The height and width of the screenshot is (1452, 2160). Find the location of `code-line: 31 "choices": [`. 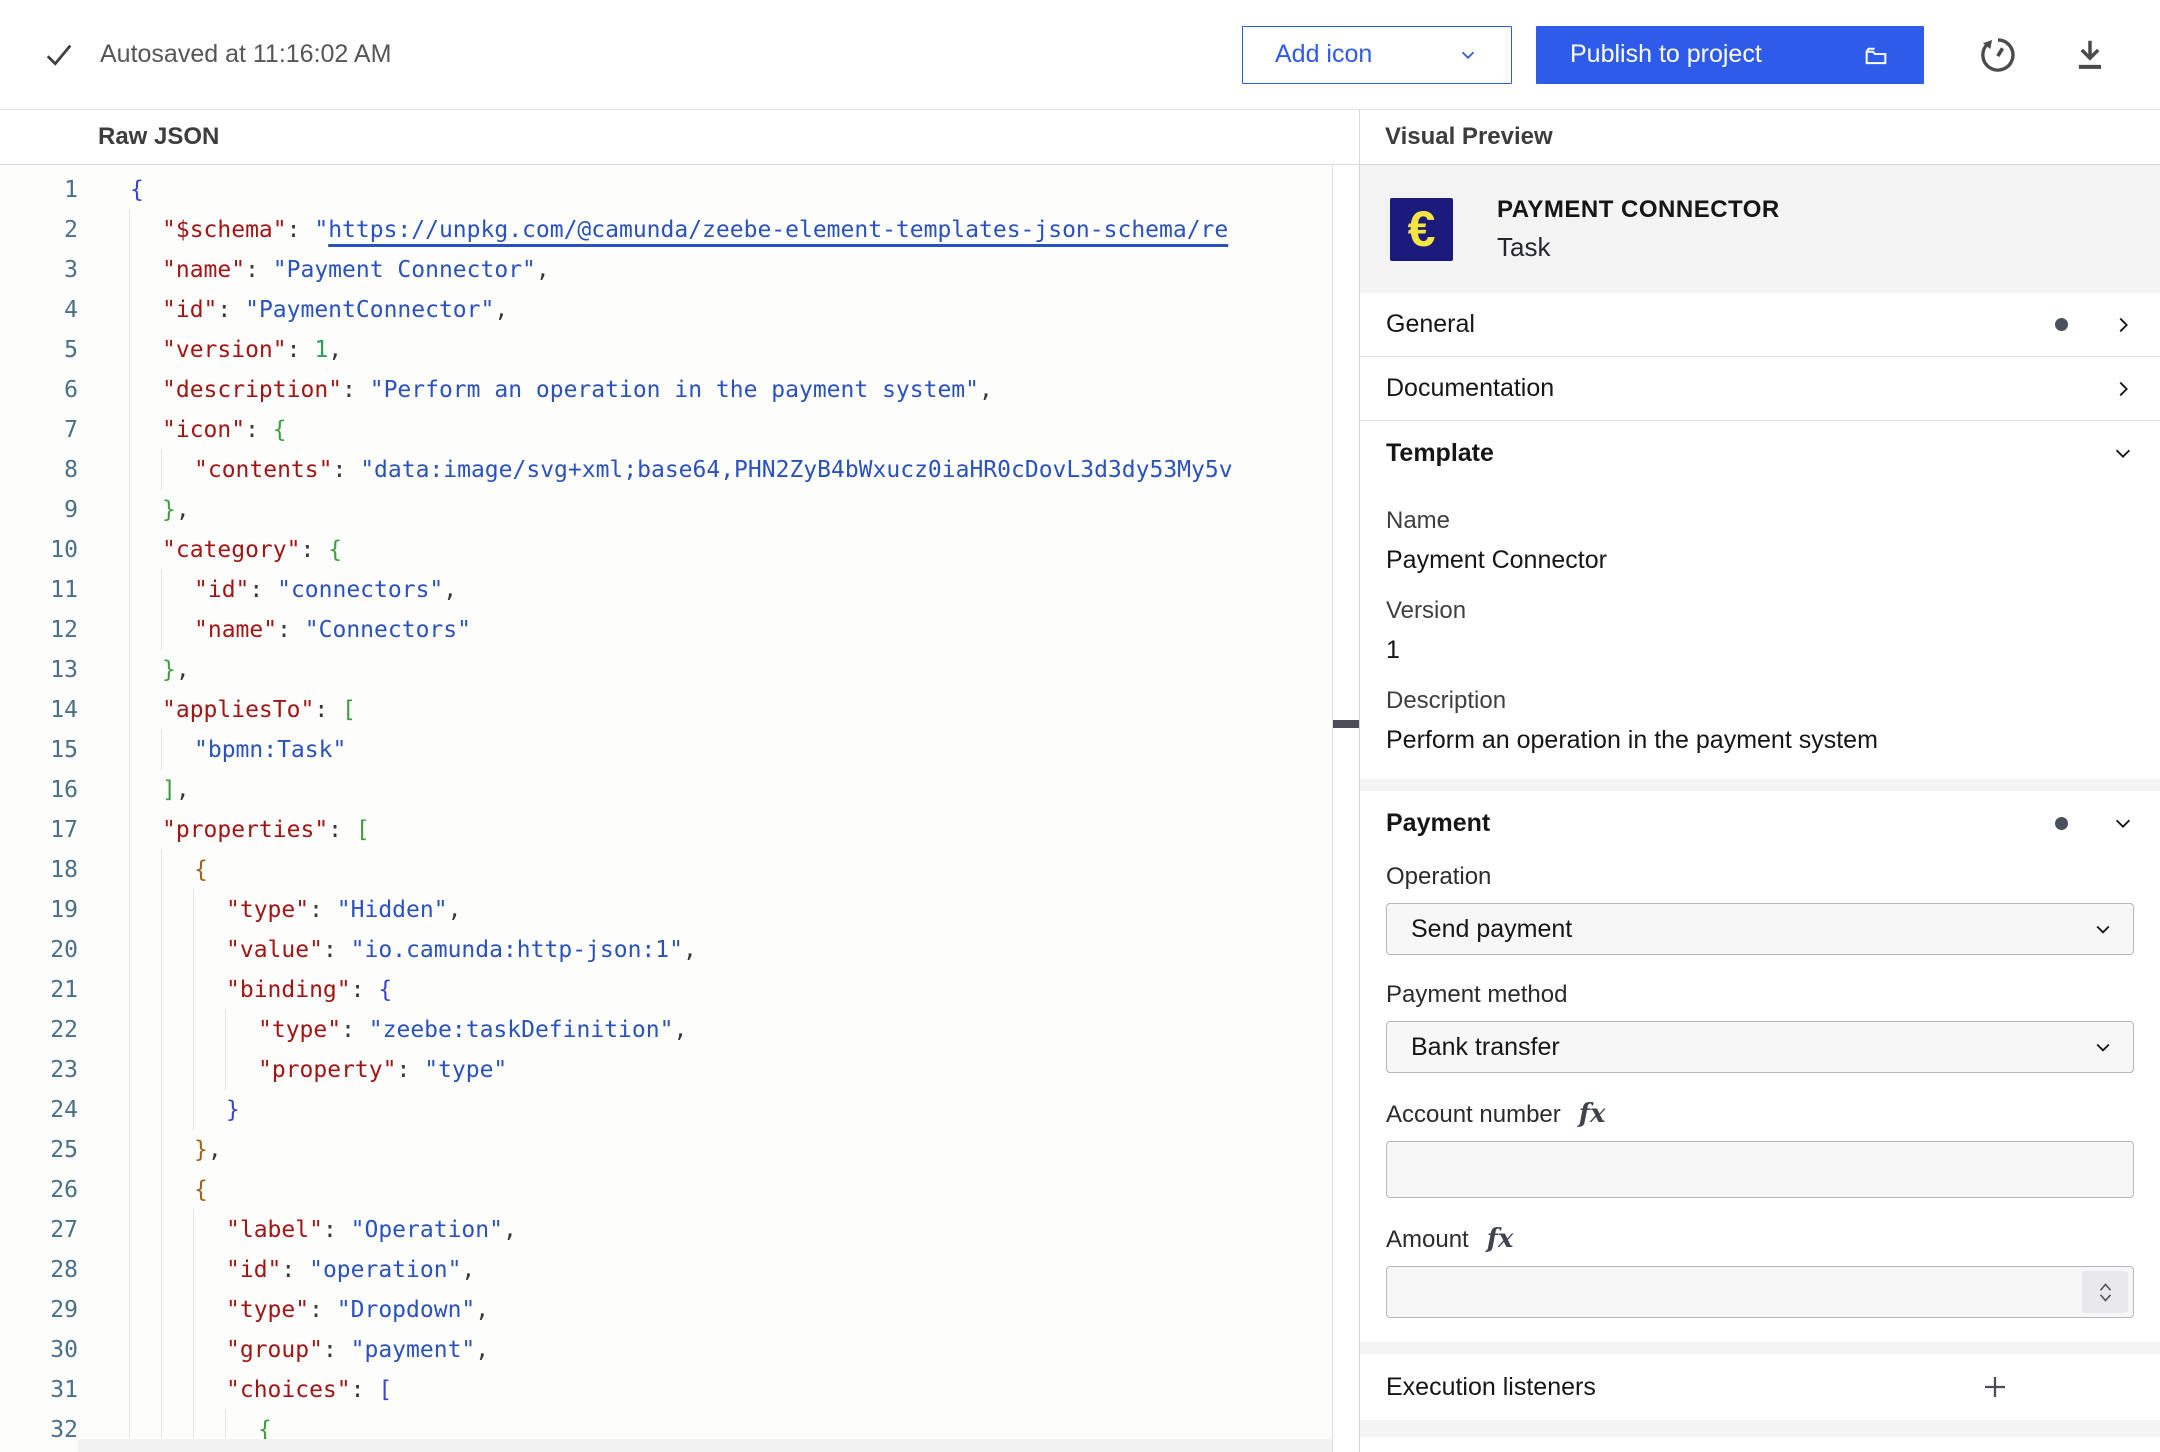

code-line: 31 "choices": [ is located at coordinates (666, 1390).